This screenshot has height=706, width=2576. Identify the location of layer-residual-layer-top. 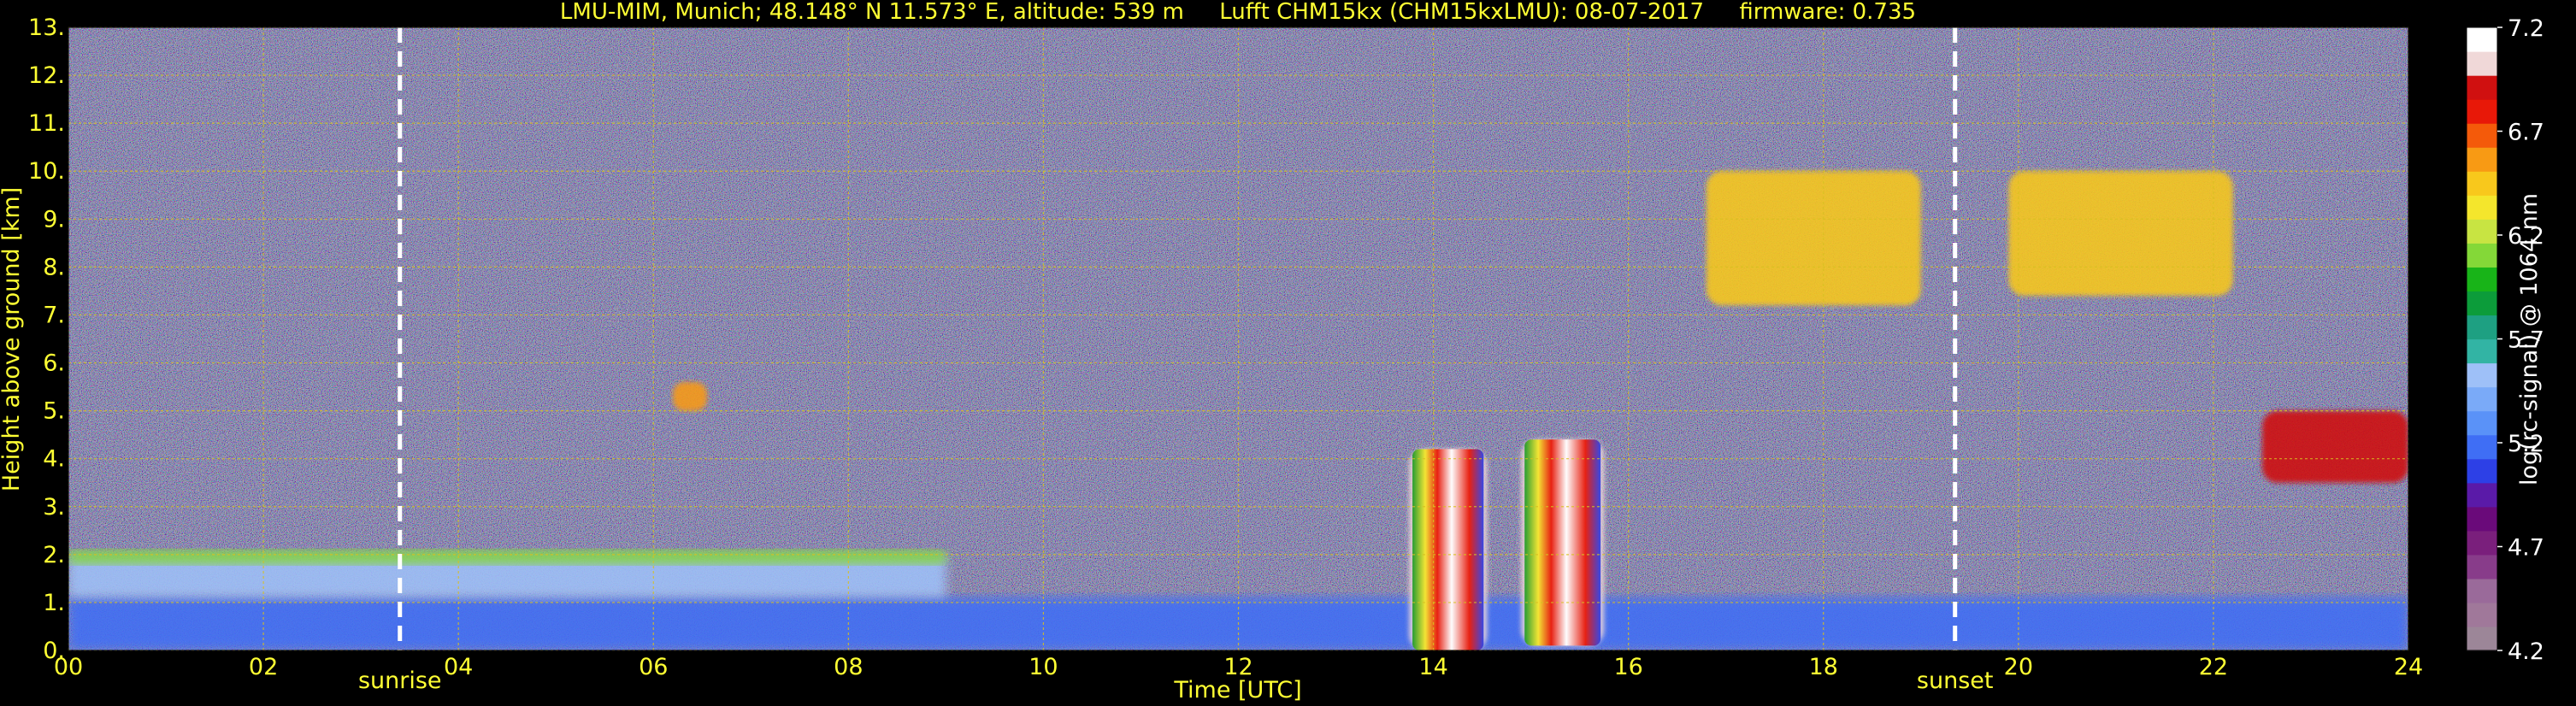
(507, 557).